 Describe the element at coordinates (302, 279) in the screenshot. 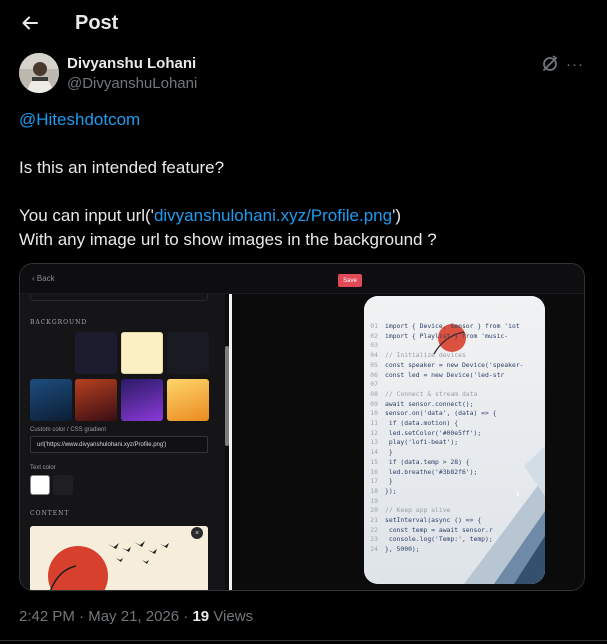

I see `app-top-bar: ‹ Back Save` at that location.